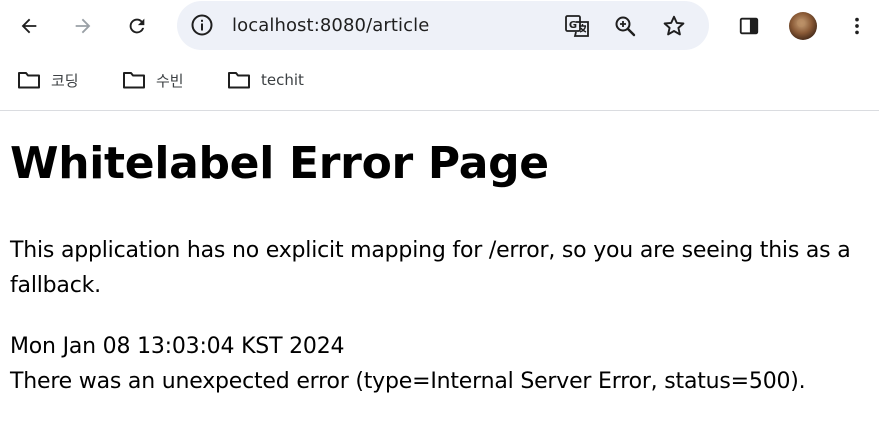 The image size is (879, 435). I want to click on svg-text: G, so click(573, 25).